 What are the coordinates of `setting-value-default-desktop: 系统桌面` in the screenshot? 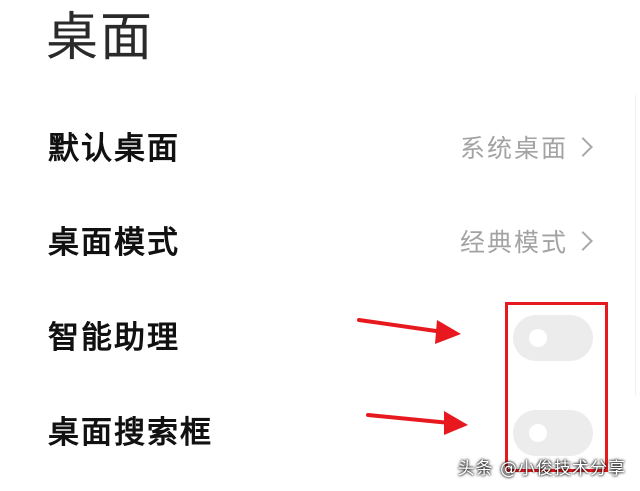 It's located at (526, 149).